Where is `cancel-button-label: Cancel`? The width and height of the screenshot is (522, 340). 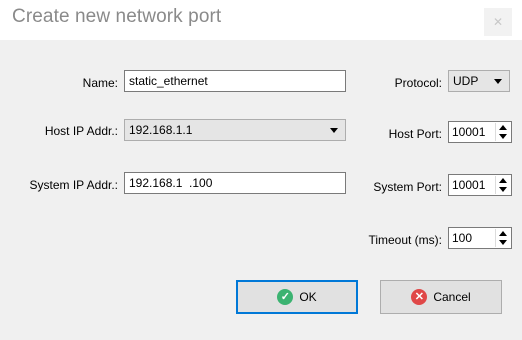
cancel-button-label: Cancel is located at coordinates (452, 297).